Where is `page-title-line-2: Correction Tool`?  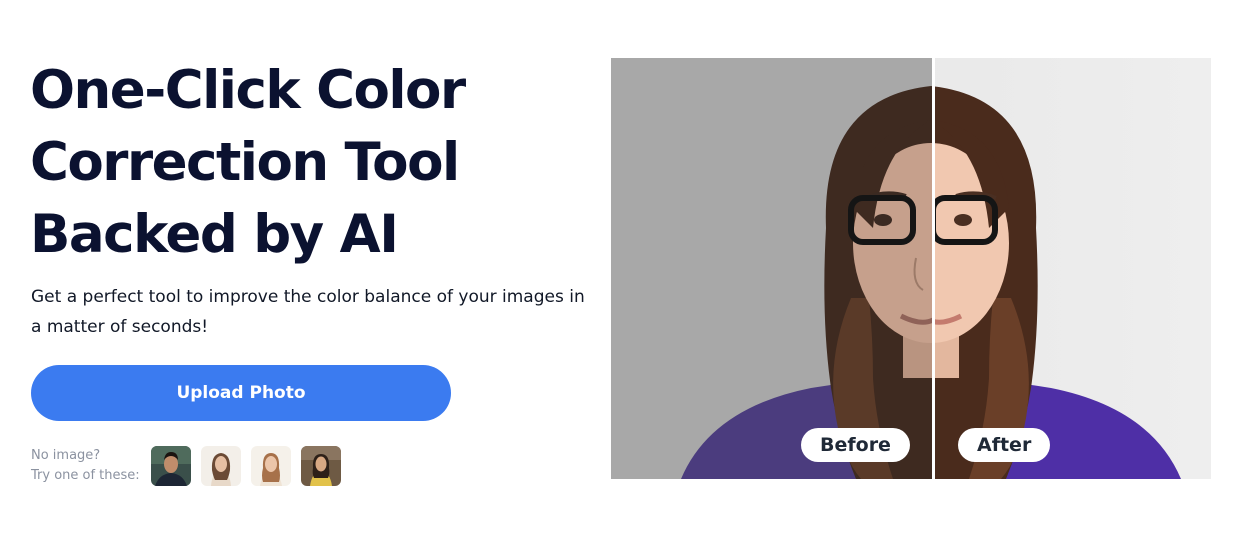 page-title-line-2: Correction Tool is located at coordinates (245, 162).